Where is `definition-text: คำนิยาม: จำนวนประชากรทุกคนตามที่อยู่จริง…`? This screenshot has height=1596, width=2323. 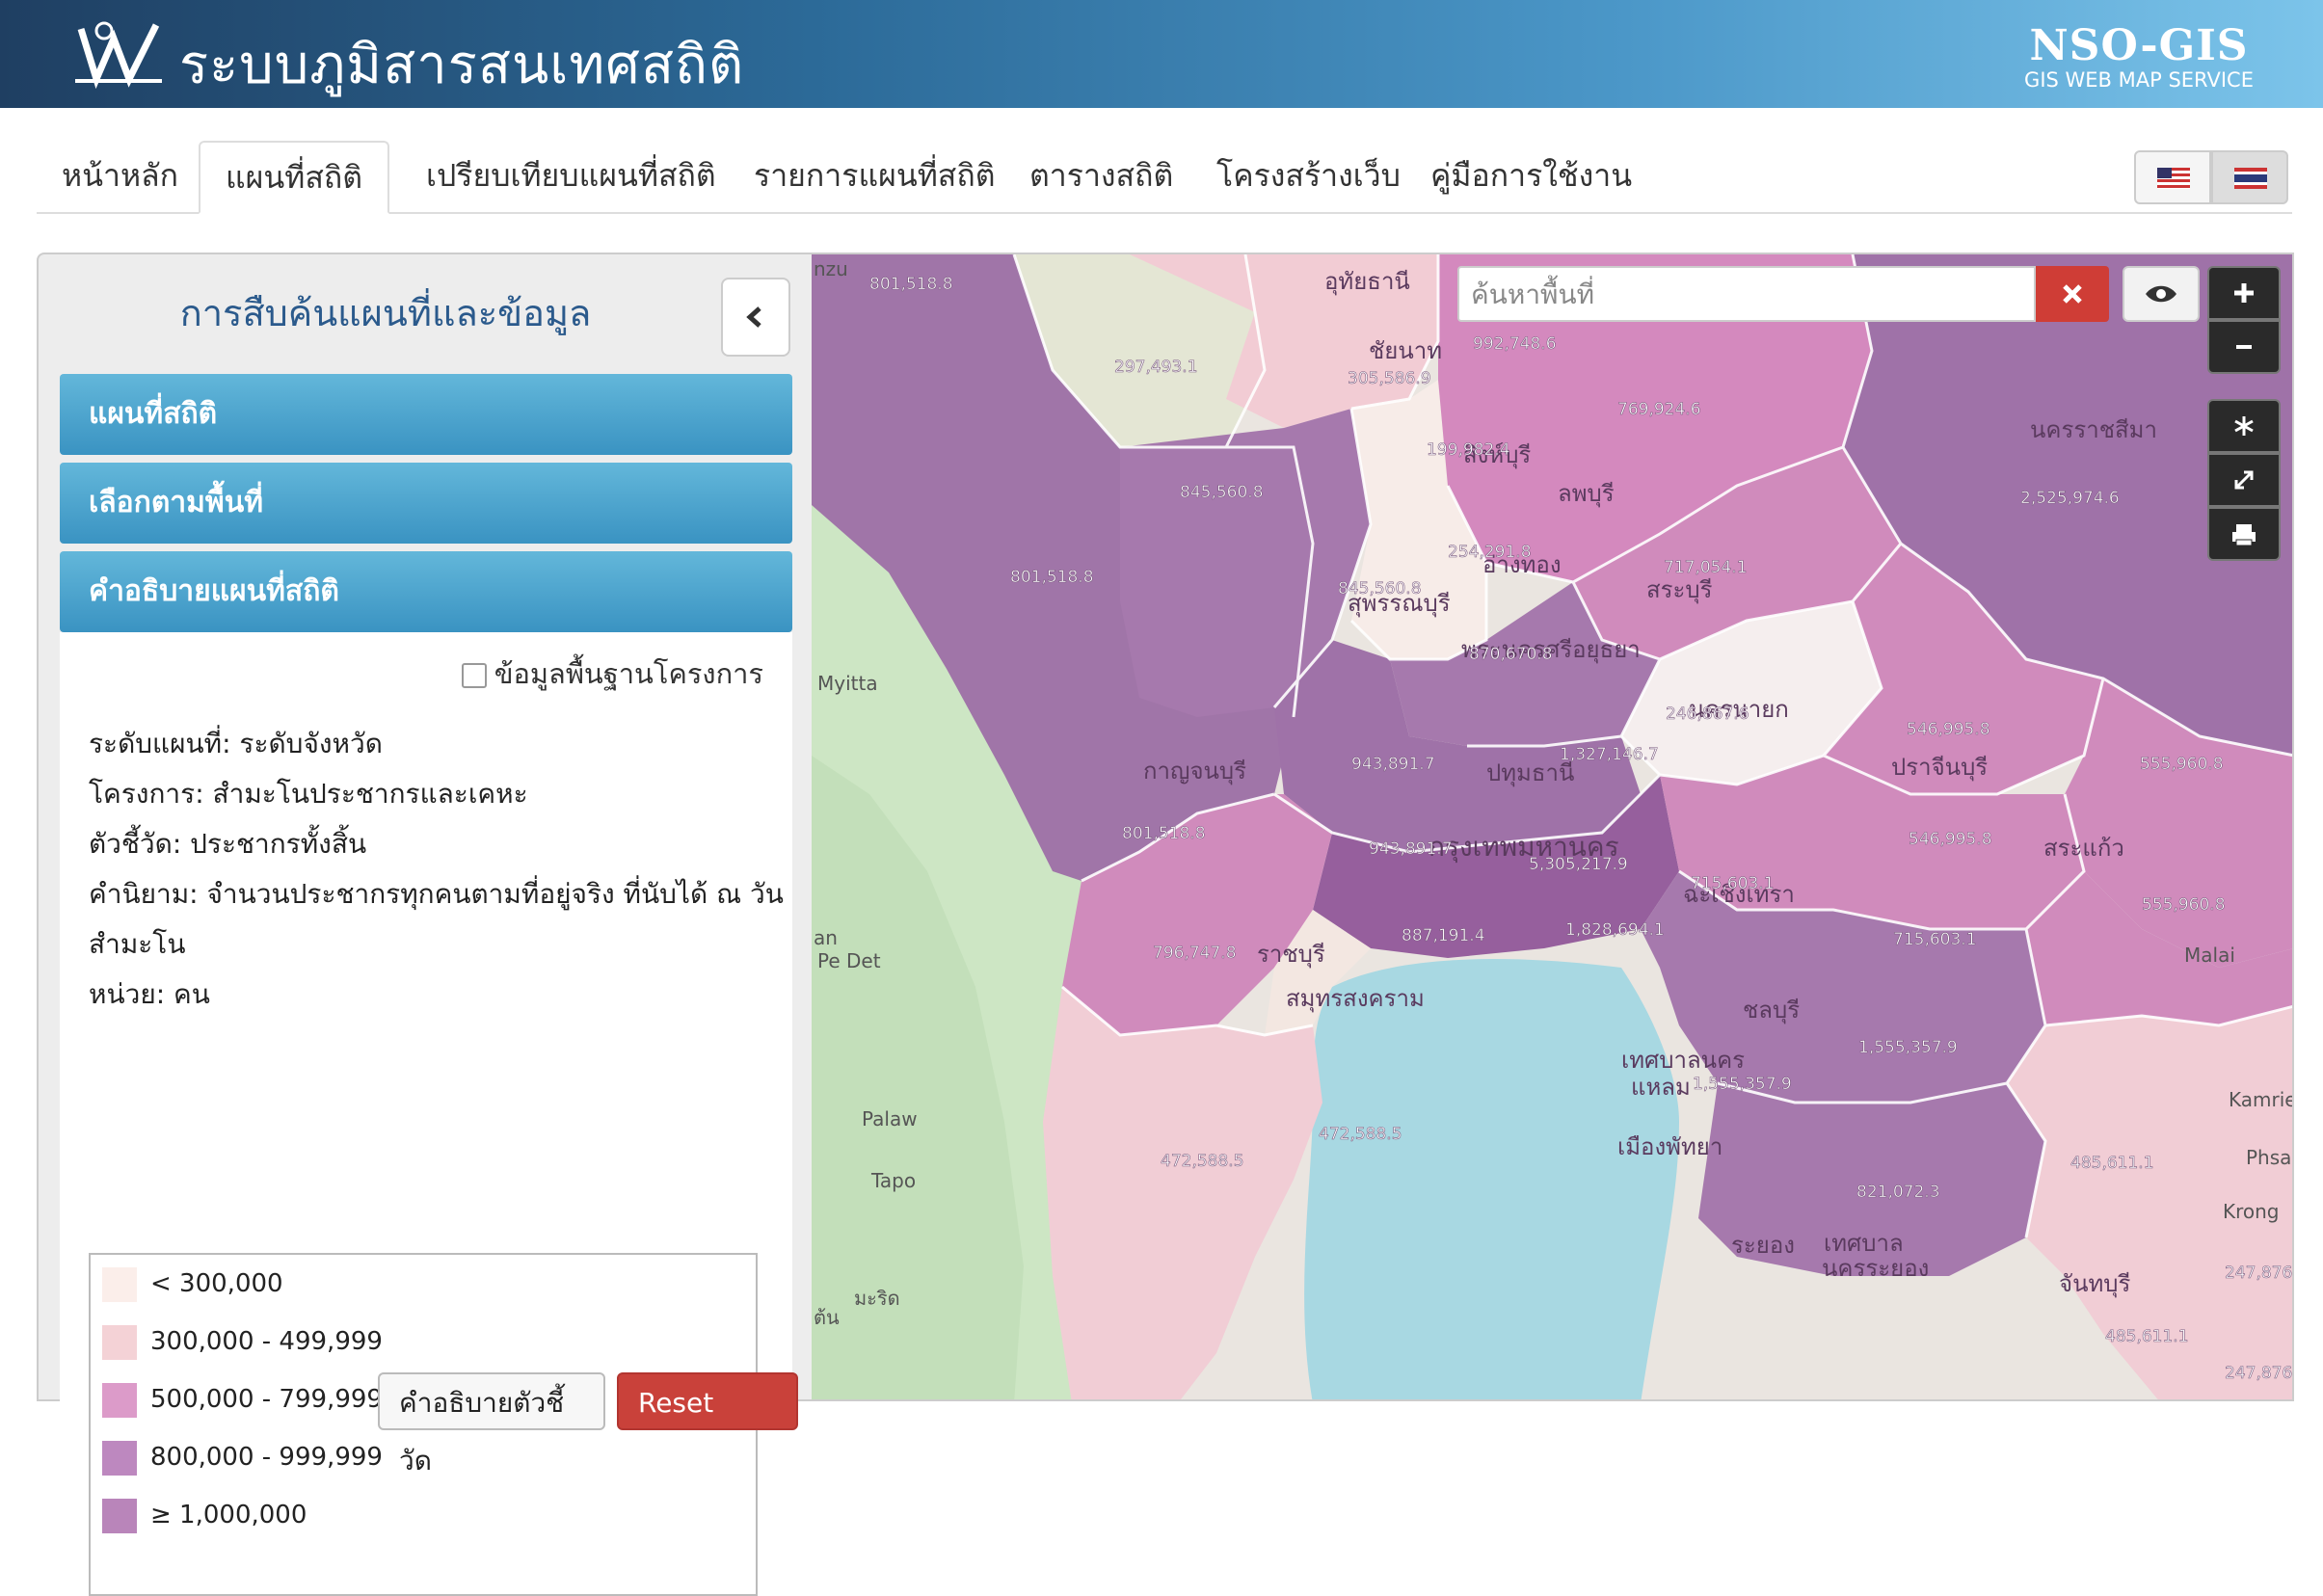 definition-text: คำนิยาม: จำนวนประชากรทุกคนตามที่อยู่จริง… is located at coordinates (436, 894).